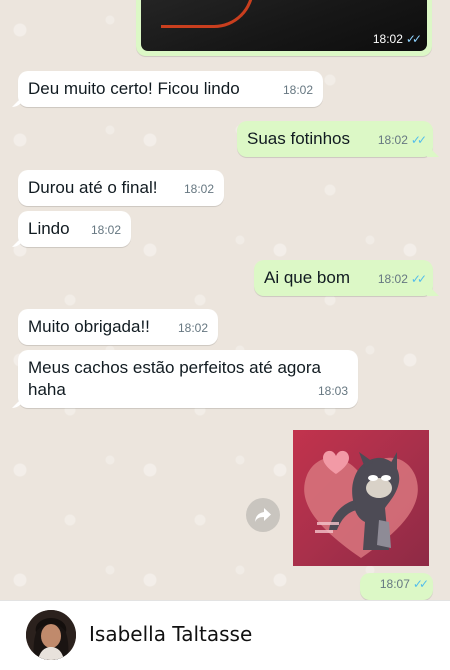  Describe the element at coordinates (93, 187) in the screenshot. I see `message-text: Durou até o final!` at that location.